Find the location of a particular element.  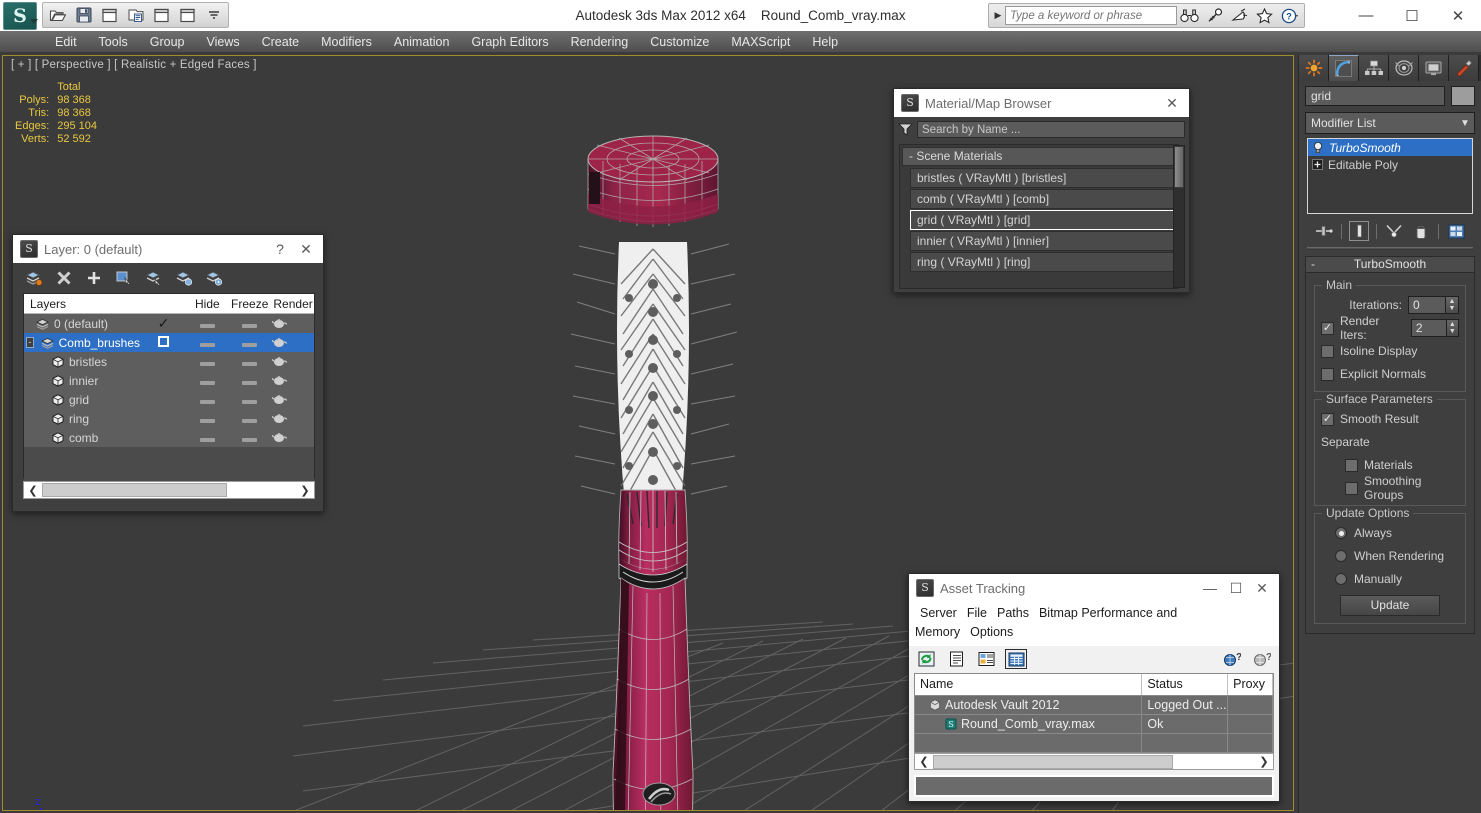

menu-item-modifiers: Modifiers is located at coordinates (346, 42).